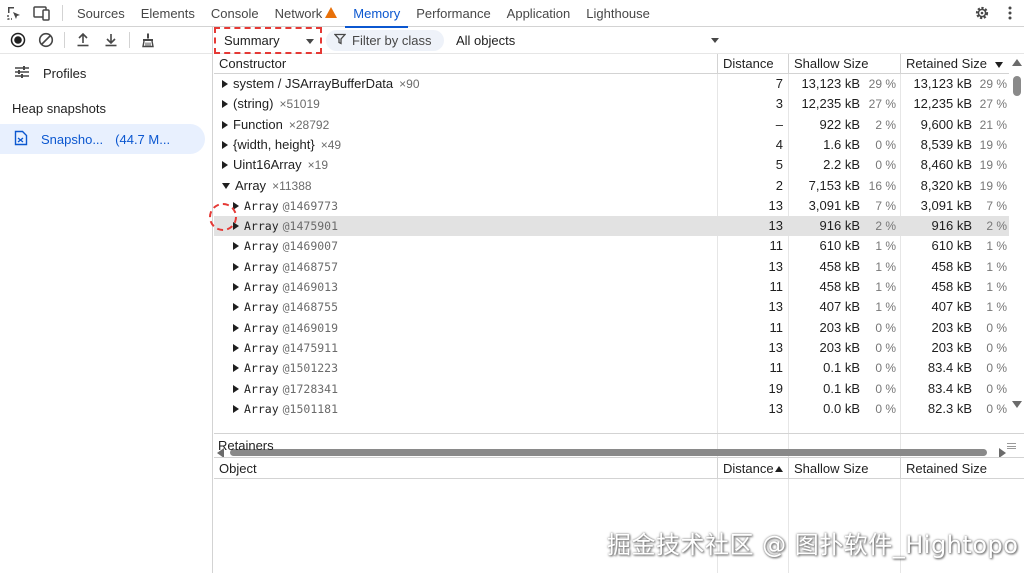 This screenshot has height=573, width=1024. Describe the element at coordinates (611, 348) in the screenshot. I see `table-row: Array @1475911 13 203 kB 0 % 203 kB 0 %` at that location.